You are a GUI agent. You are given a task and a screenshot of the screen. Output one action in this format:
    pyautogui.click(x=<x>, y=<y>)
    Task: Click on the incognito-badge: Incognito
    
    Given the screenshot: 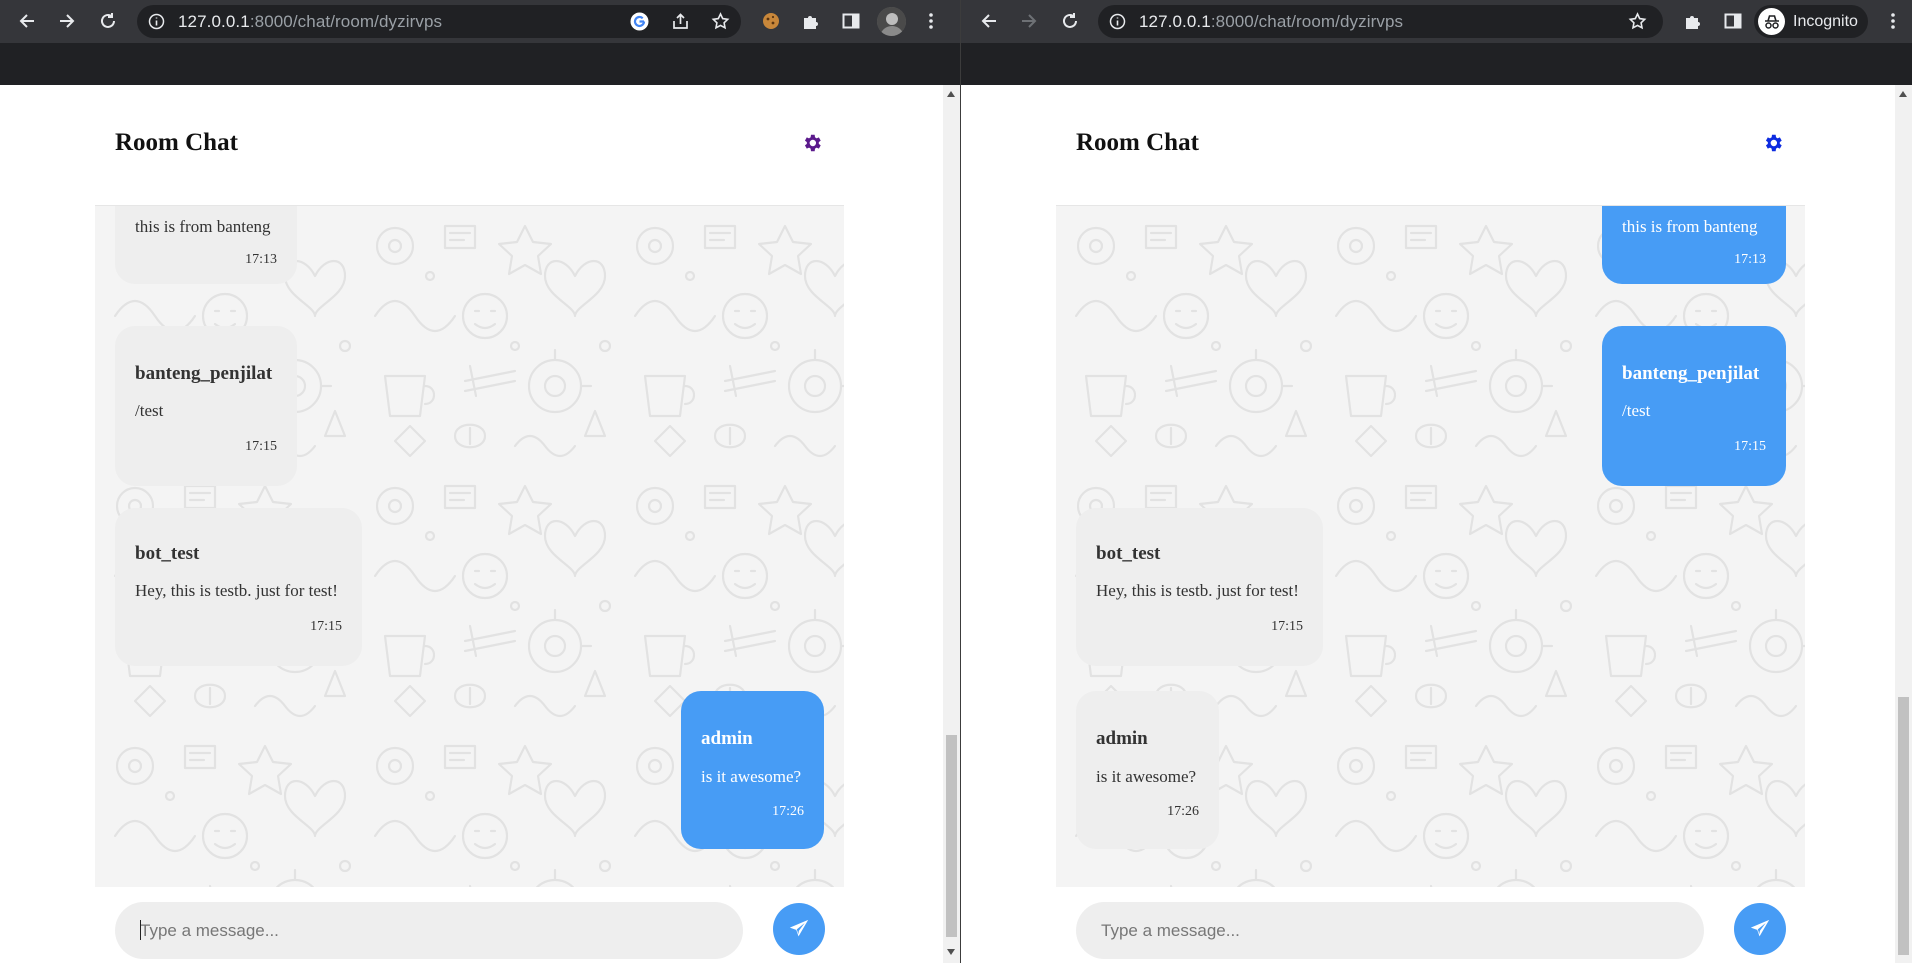 What is the action you would take?
    pyautogui.click(x=1811, y=21)
    